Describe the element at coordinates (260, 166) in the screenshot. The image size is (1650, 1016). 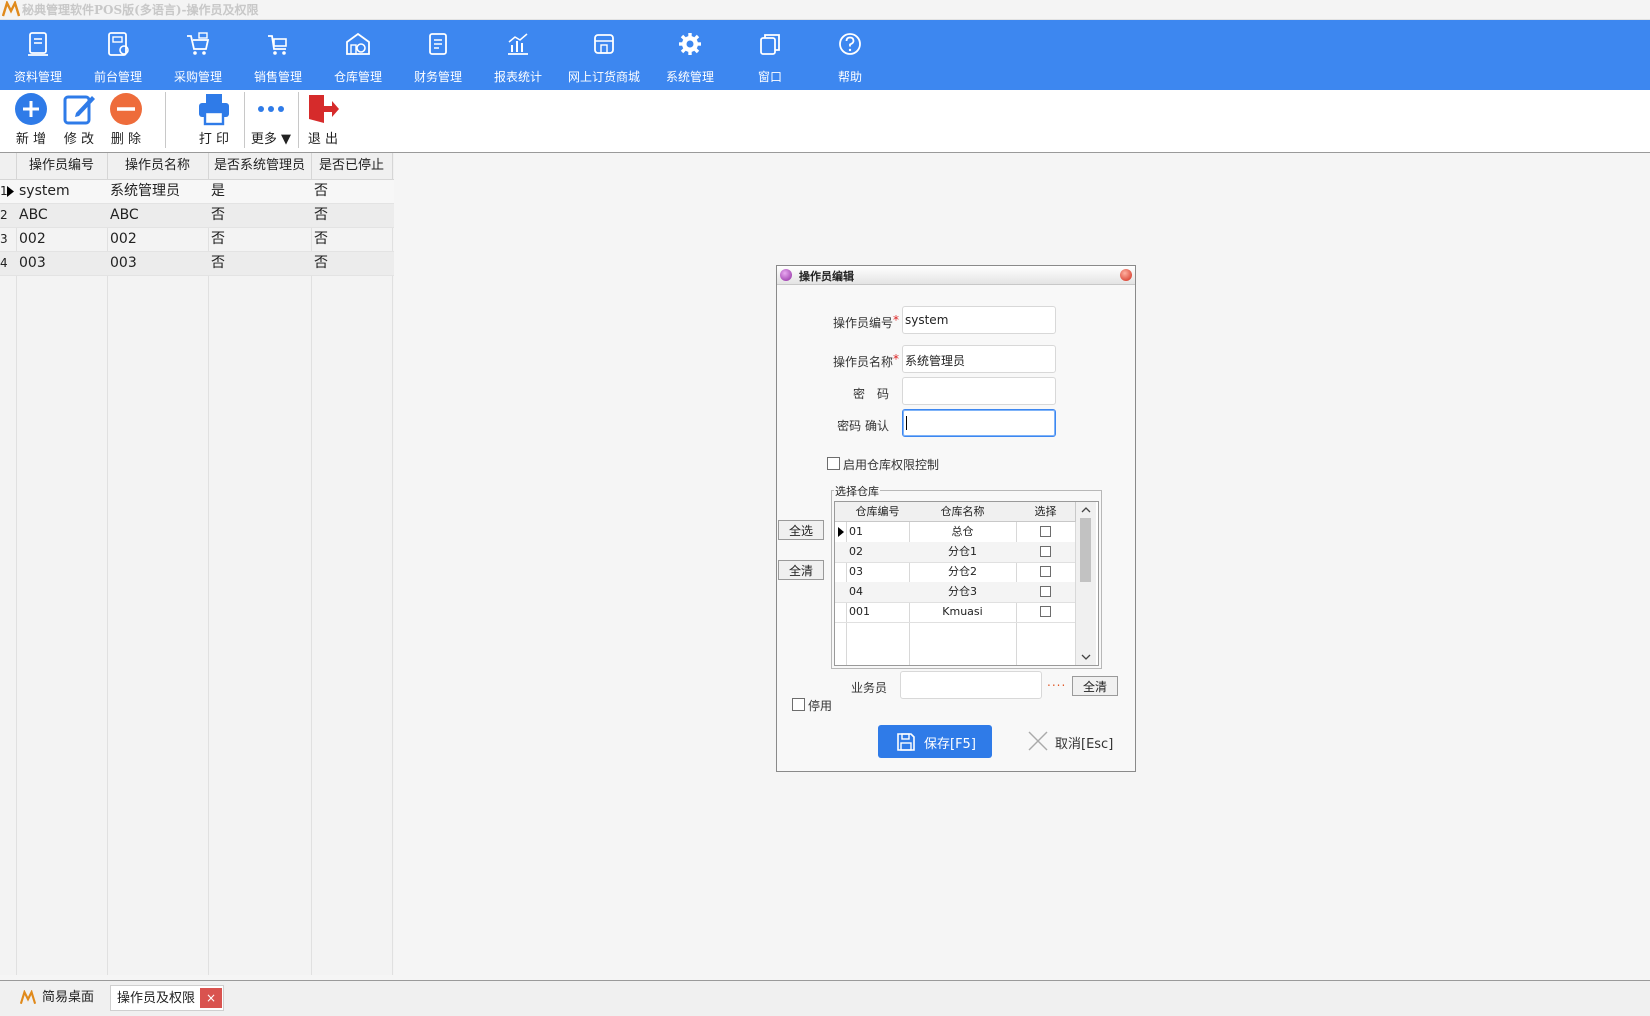
I see `column-header: 是否系统管理员` at that location.